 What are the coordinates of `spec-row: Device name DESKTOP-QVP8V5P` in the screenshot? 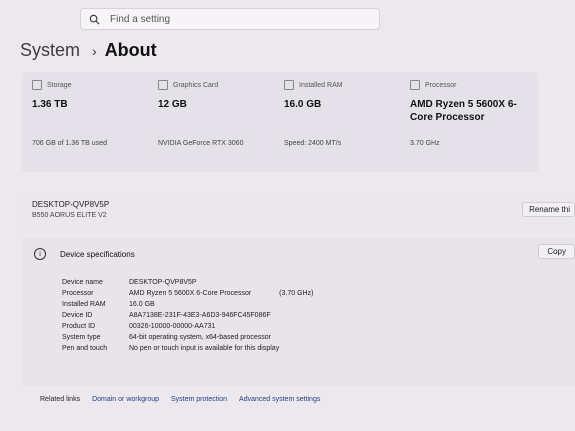 It's located at (187, 284).